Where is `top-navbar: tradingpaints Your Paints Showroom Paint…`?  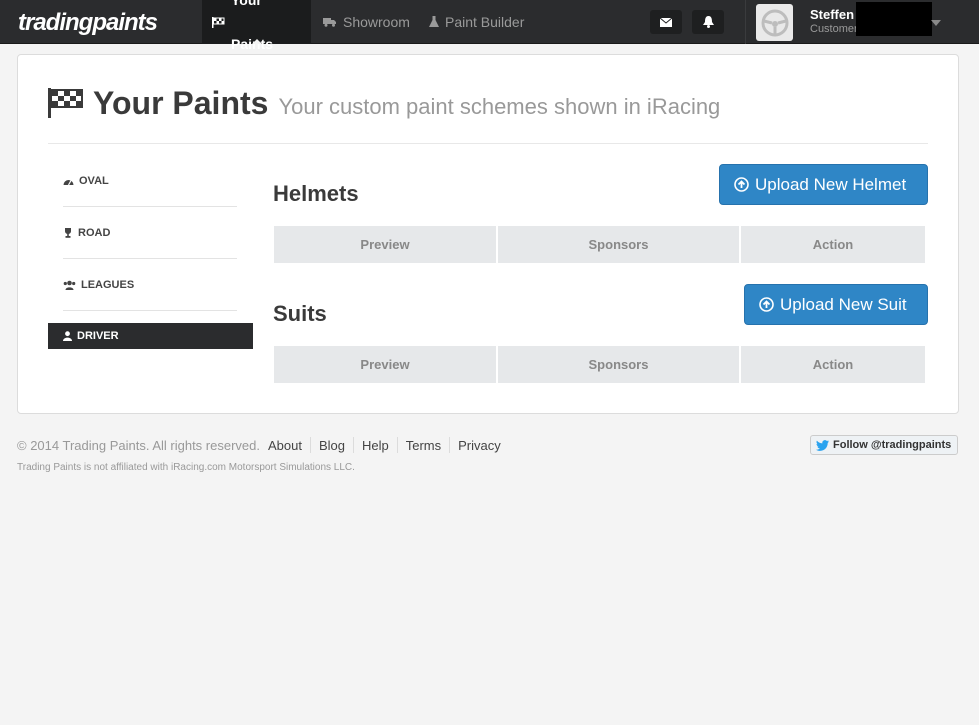
top-navbar: tradingpaints Your Paints Showroom Paint… is located at coordinates (489, 26).